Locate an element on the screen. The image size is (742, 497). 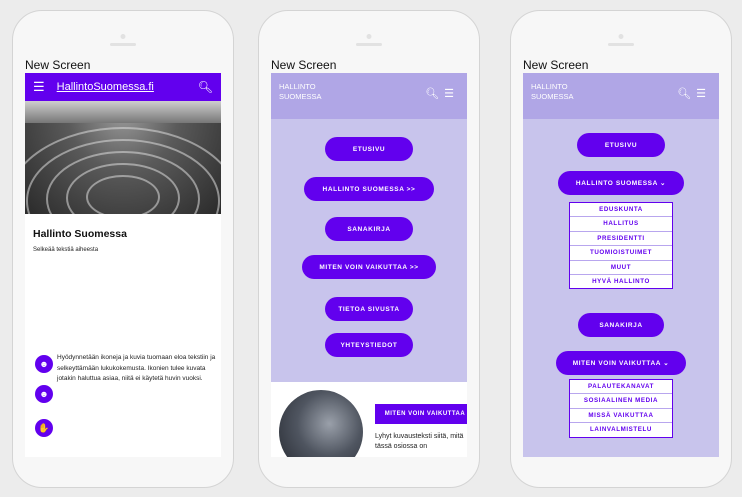
submenu-item-palautekanavat: PALAUTEKANAVAT is located at coordinates (621, 387).